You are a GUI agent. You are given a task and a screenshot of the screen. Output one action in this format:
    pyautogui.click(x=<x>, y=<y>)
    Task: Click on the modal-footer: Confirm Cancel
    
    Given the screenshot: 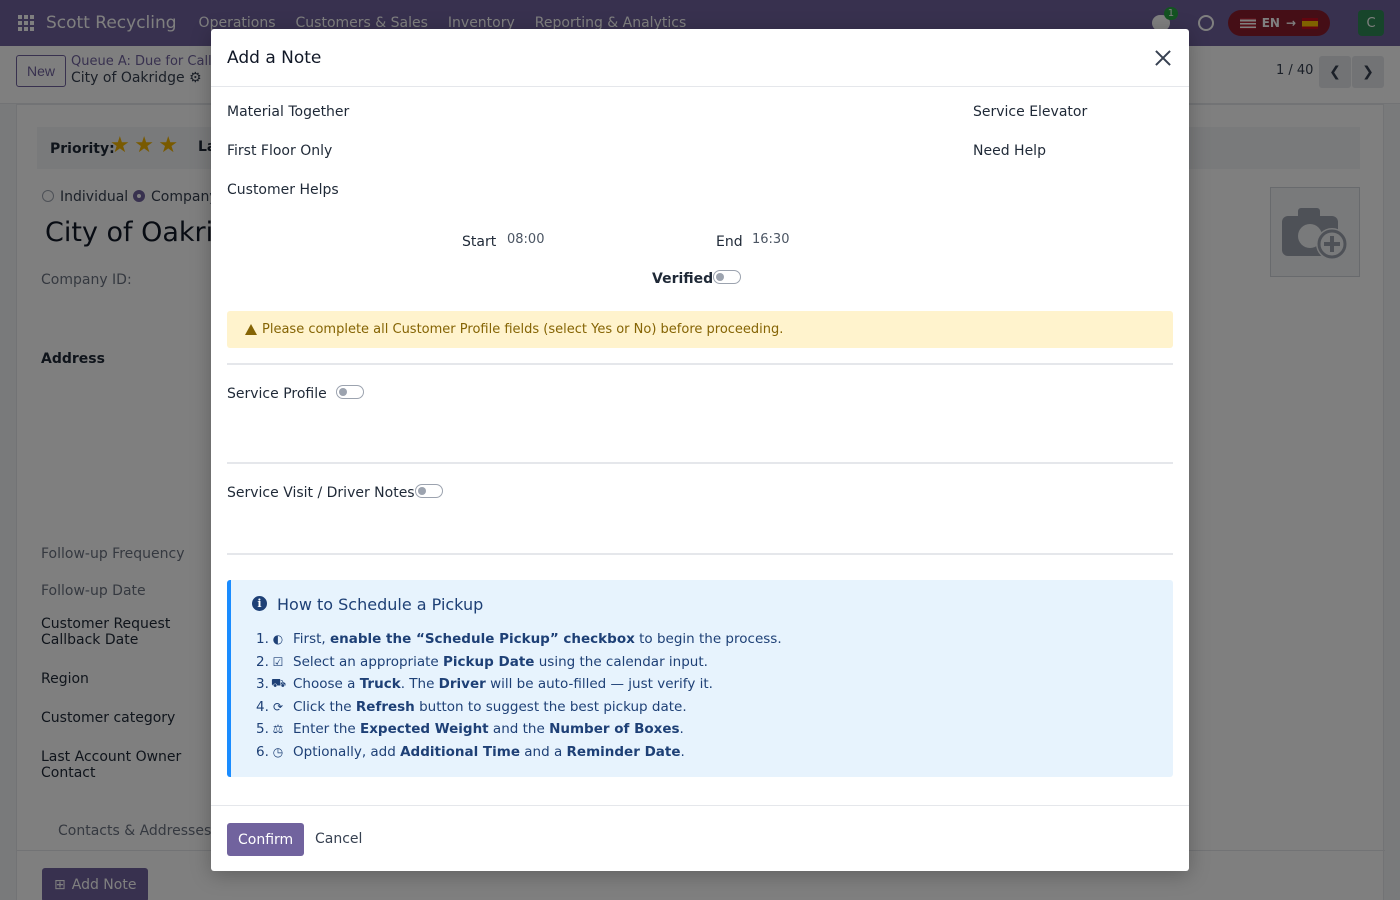 What is the action you would take?
    pyautogui.click(x=700, y=838)
    